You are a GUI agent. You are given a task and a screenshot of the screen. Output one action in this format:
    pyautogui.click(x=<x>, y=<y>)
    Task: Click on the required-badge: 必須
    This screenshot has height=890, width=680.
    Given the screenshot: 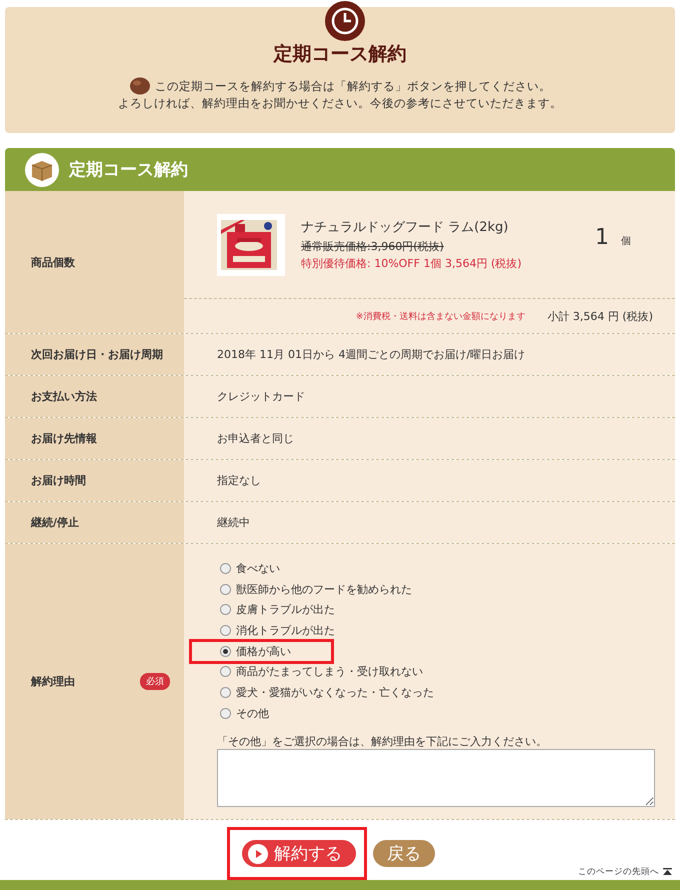 What is the action you would take?
    pyautogui.click(x=155, y=681)
    